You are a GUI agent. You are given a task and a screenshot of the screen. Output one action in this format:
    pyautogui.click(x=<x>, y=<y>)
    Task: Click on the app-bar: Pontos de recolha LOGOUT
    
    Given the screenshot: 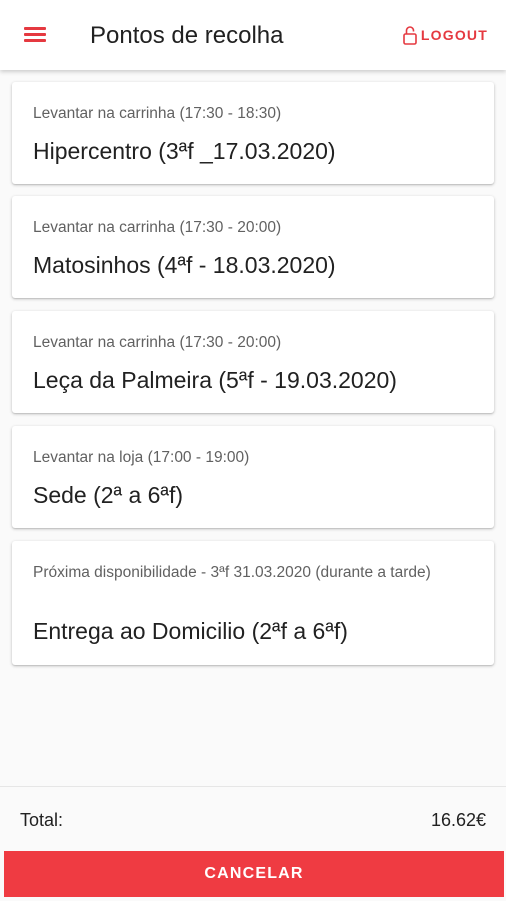 What is the action you would take?
    pyautogui.click(x=253, y=35)
    